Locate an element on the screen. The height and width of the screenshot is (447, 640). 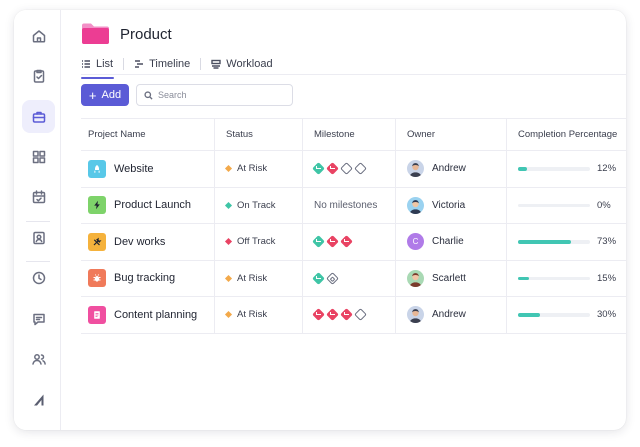
project-name: Website is located at coordinates (134, 168).